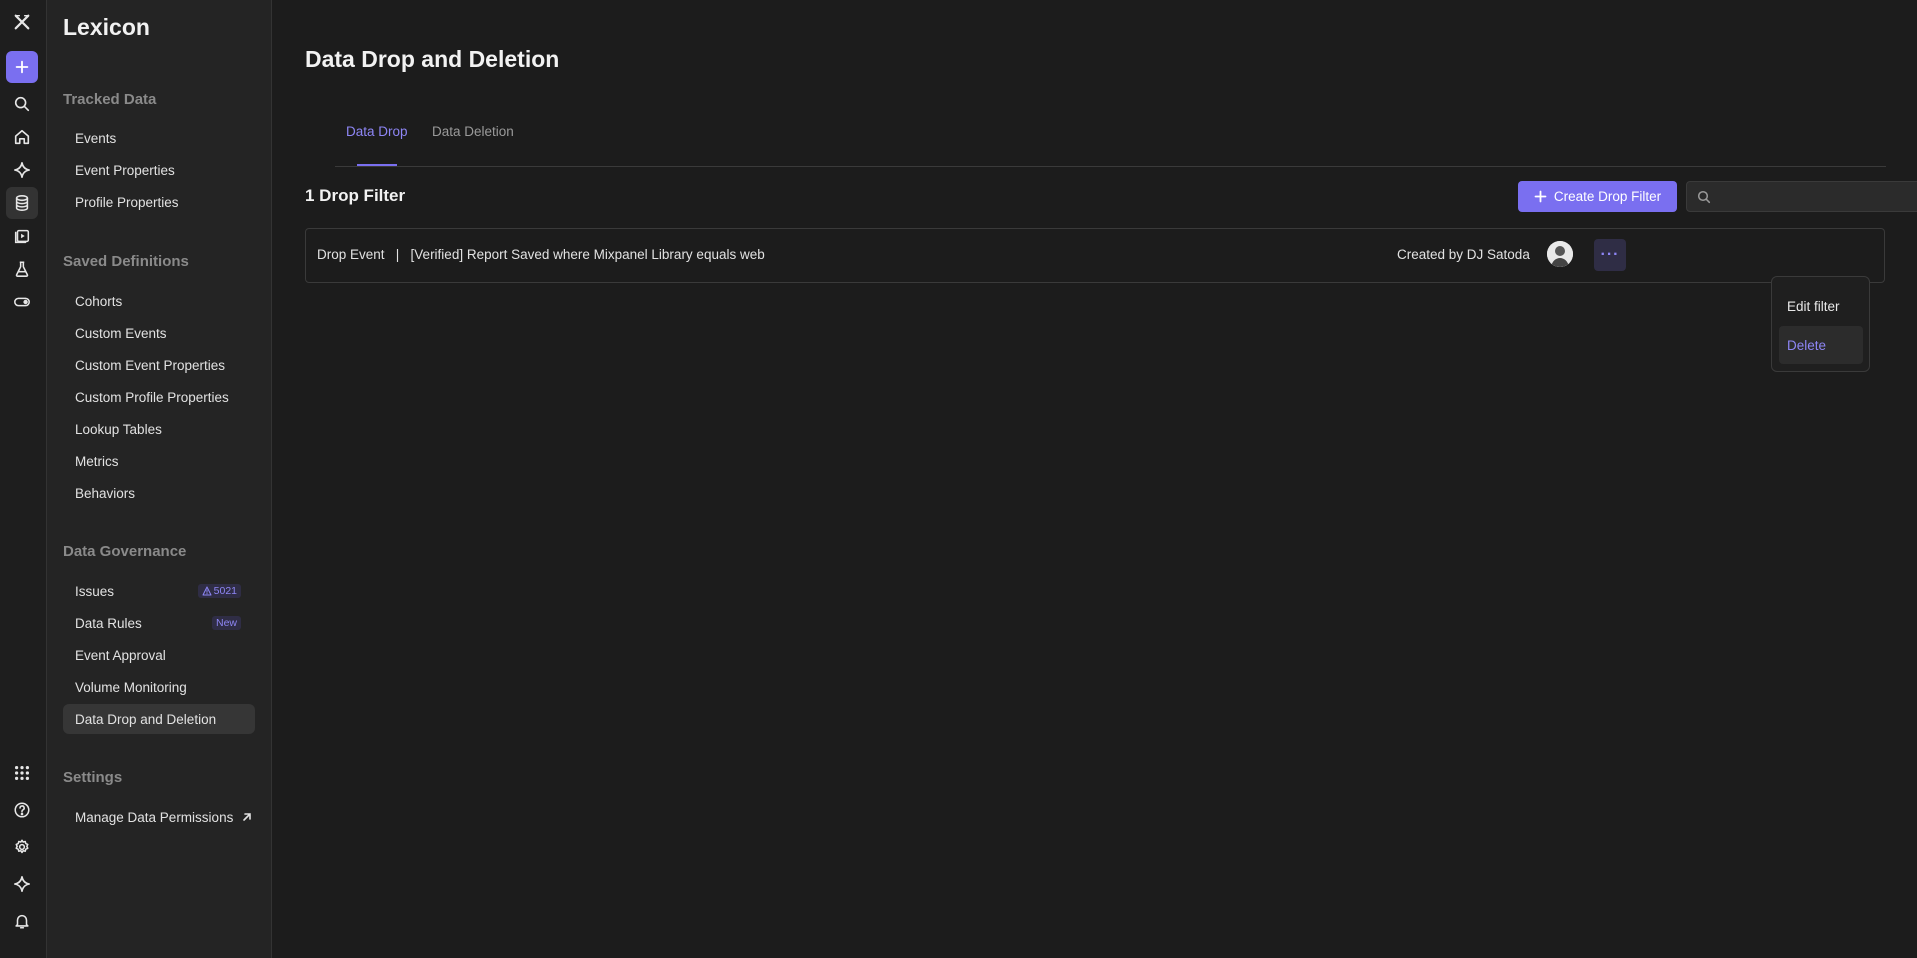 This screenshot has width=1917, height=958. What do you see at coordinates (159, 170) in the screenshot?
I see `sidebar-item-event-properties: Event Properties` at bounding box center [159, 170].